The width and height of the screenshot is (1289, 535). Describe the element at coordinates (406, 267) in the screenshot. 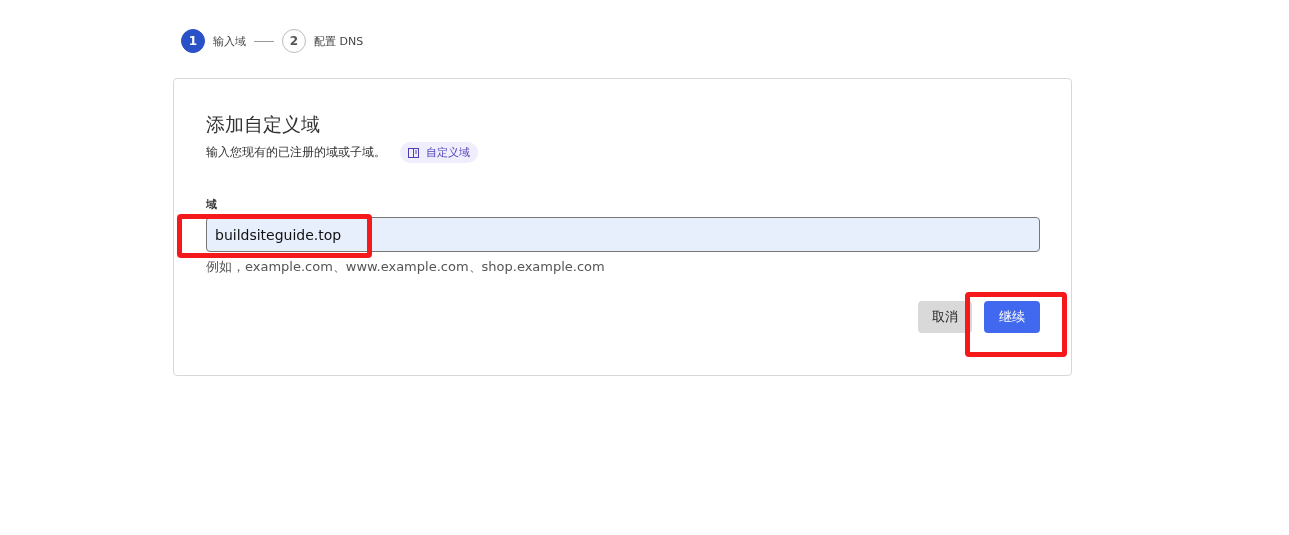

I see `field-hint: 例如，example.com、www.example.com、shop.example.com` at that location.